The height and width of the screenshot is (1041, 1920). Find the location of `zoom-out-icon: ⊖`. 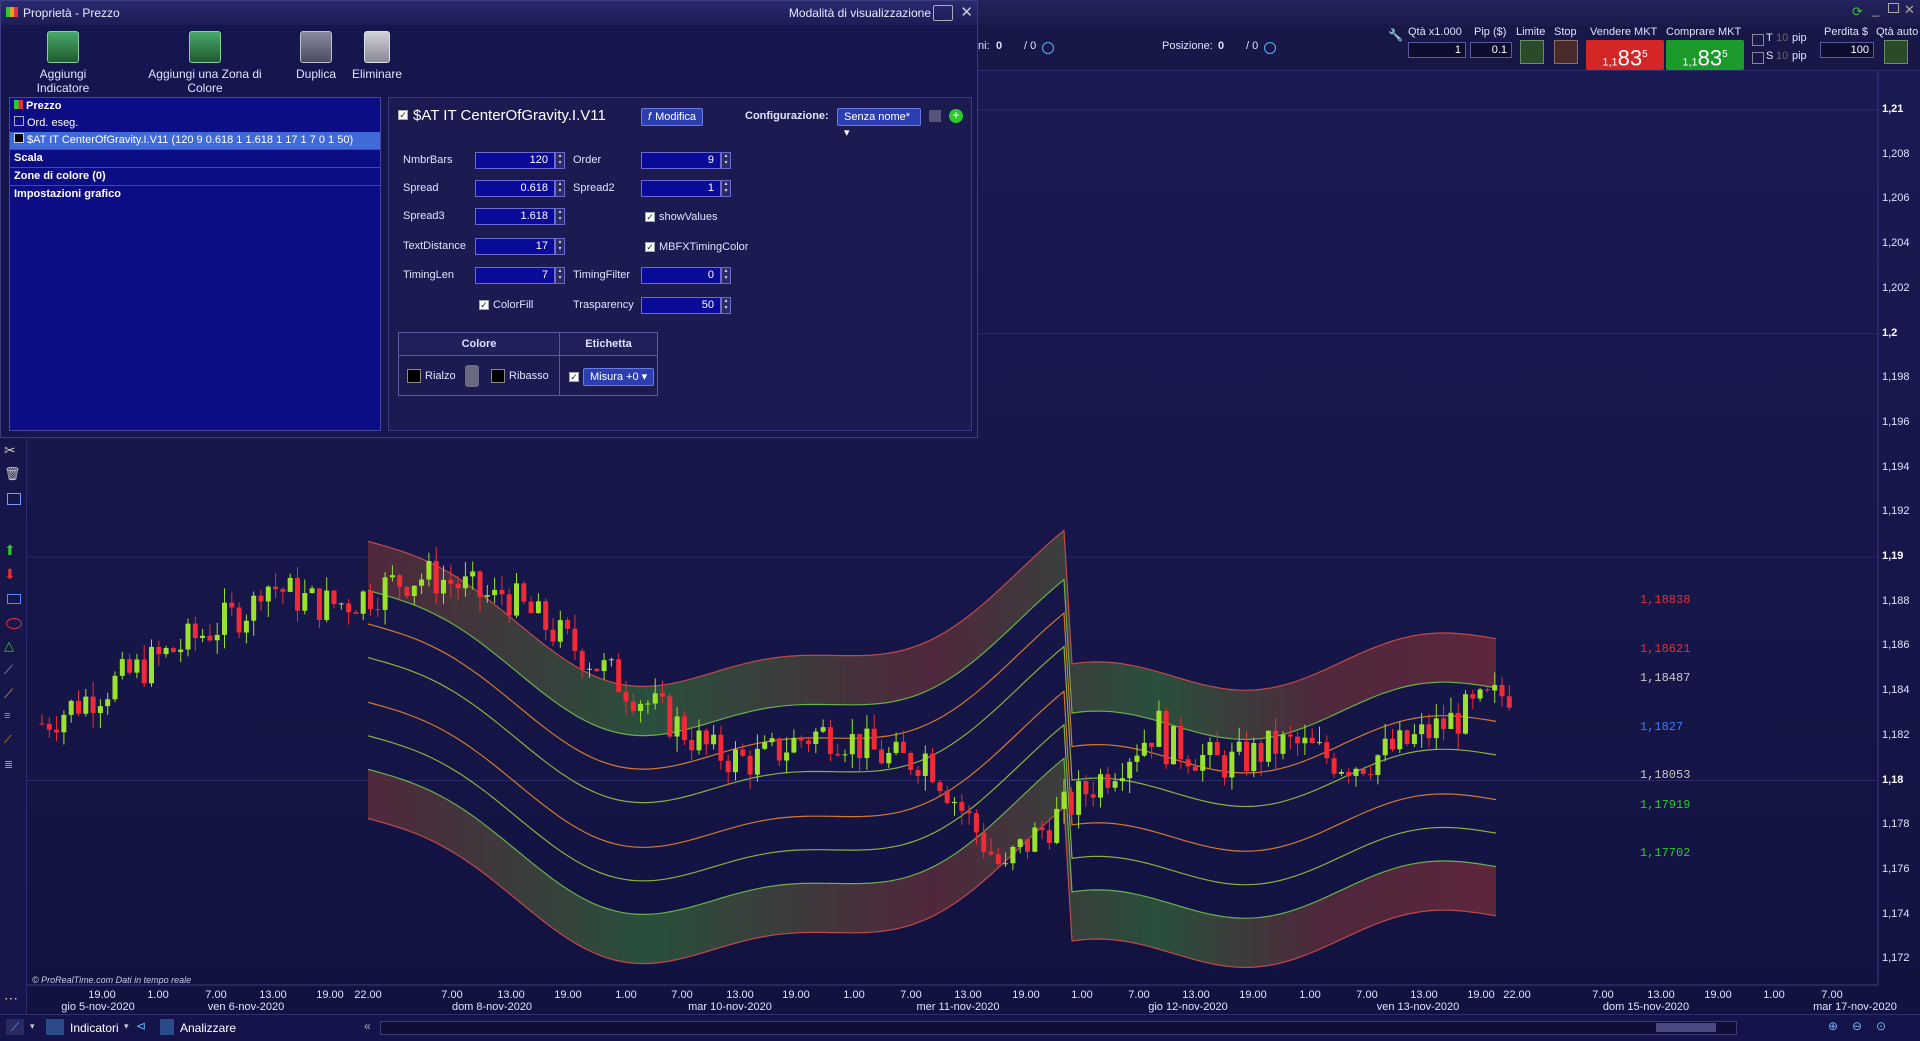

zoom-out-icon: ⊖ is located at coordinates (1857, 1026).